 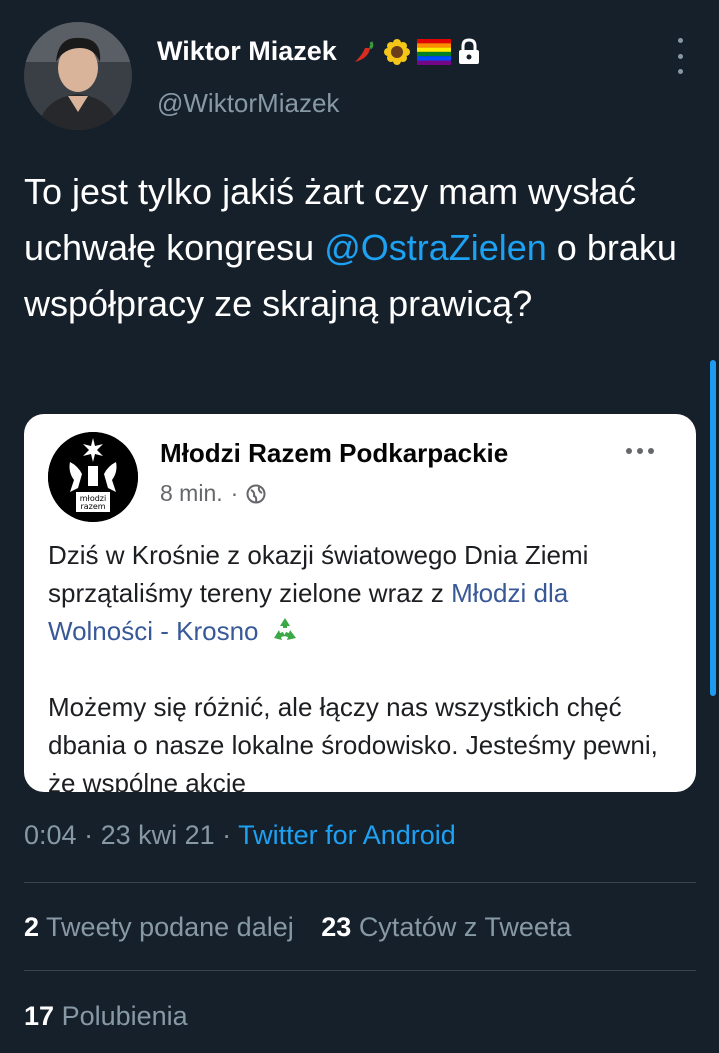 I want to click on likes-count: 17, so click(x=39, y=1016).